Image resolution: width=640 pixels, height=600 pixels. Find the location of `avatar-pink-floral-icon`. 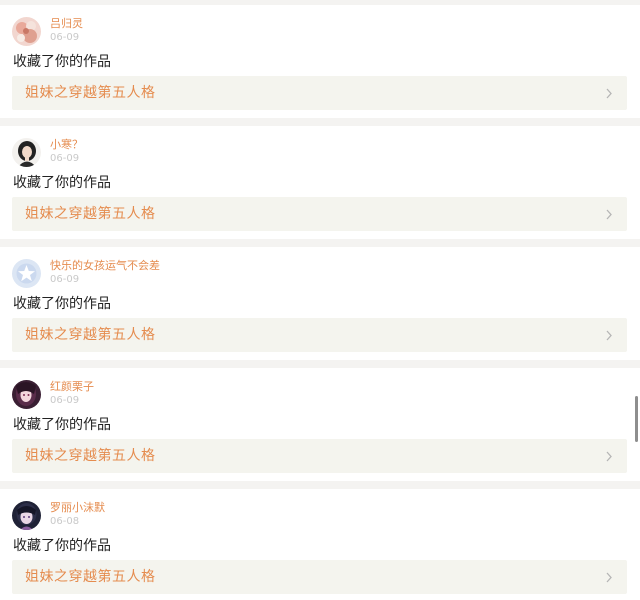

avatar-pink-floral-icon is located at coordinates (26, 31).